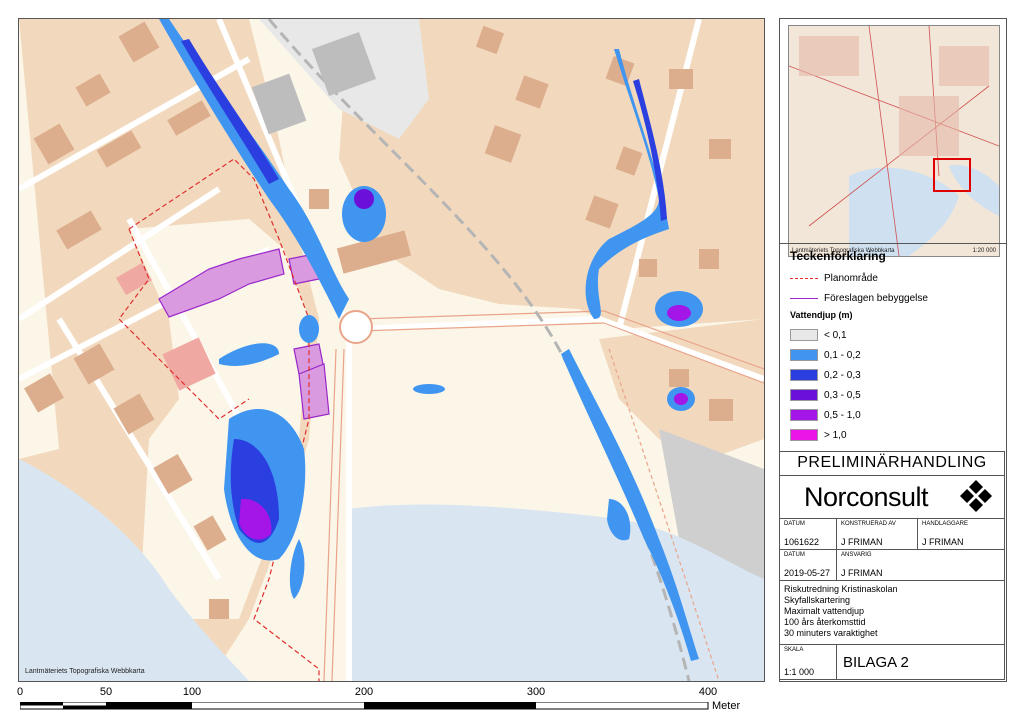  Describe the element at coordinates (876, 298) in the screenshot. I see `legend-label: Föreslagen bebyggelse` at that location.